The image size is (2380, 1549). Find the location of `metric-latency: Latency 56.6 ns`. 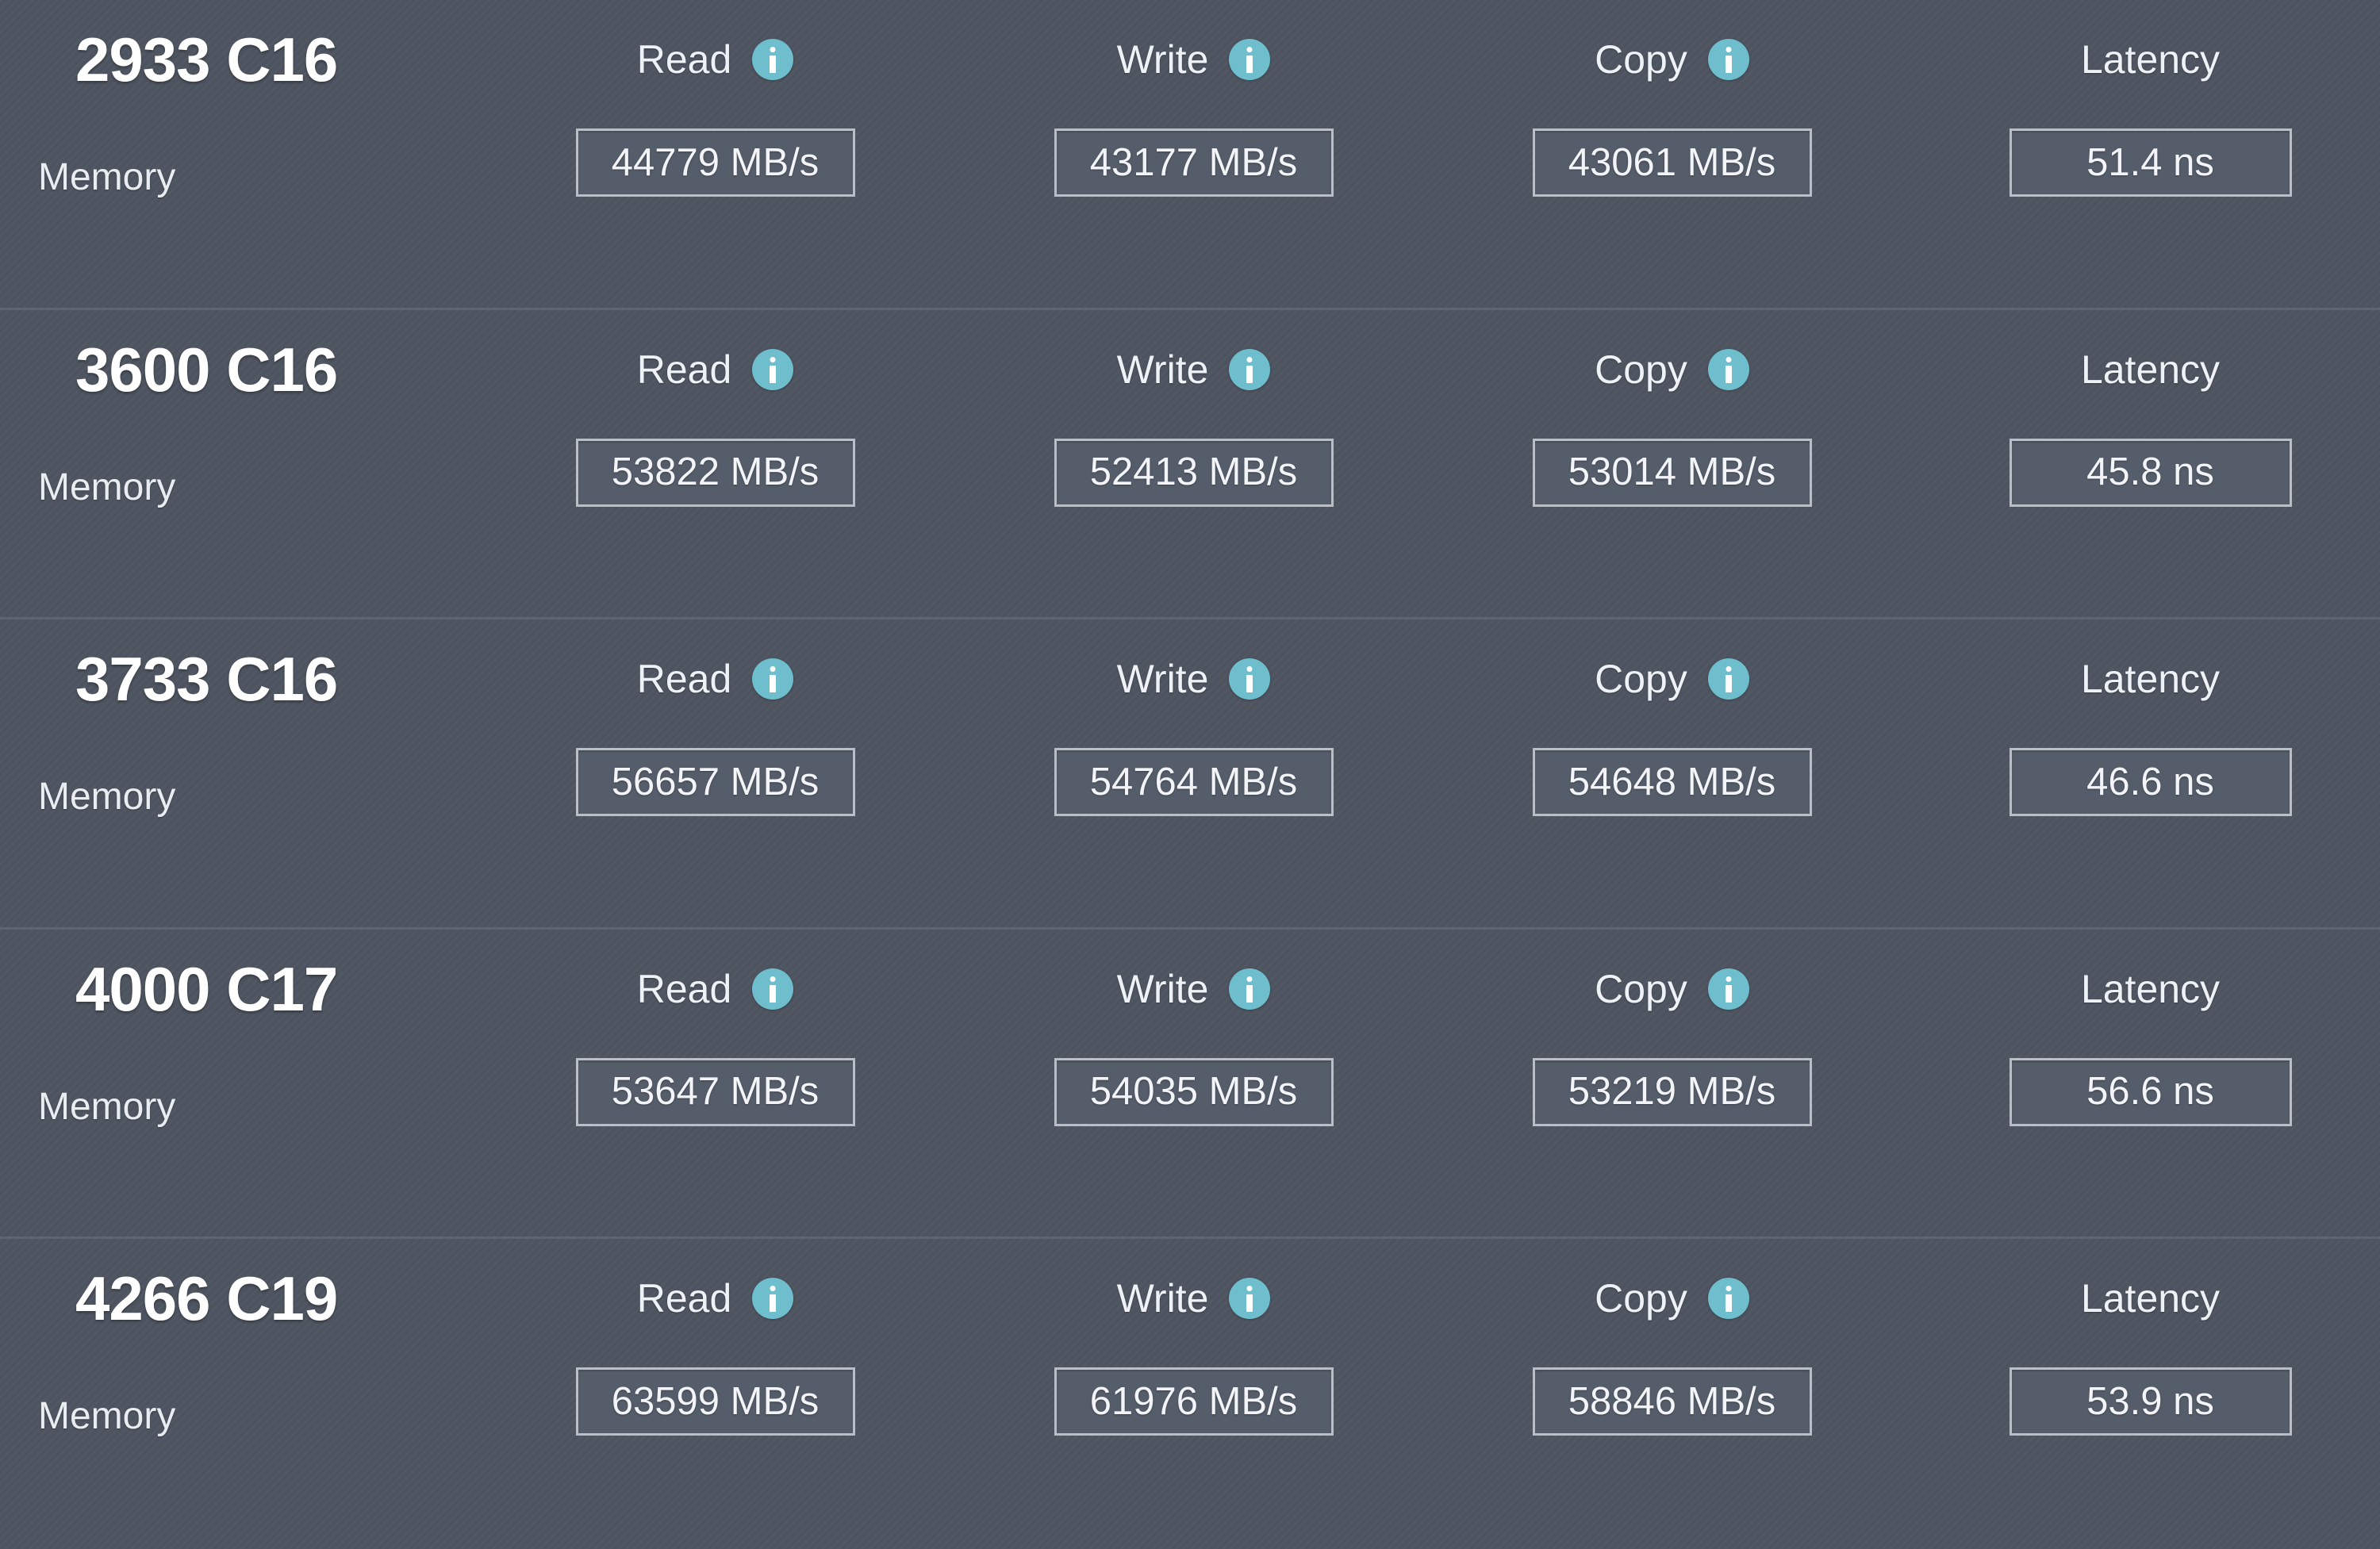

metric-latency: Latency 56.6 ns is located at coordinates (2145, 1083).